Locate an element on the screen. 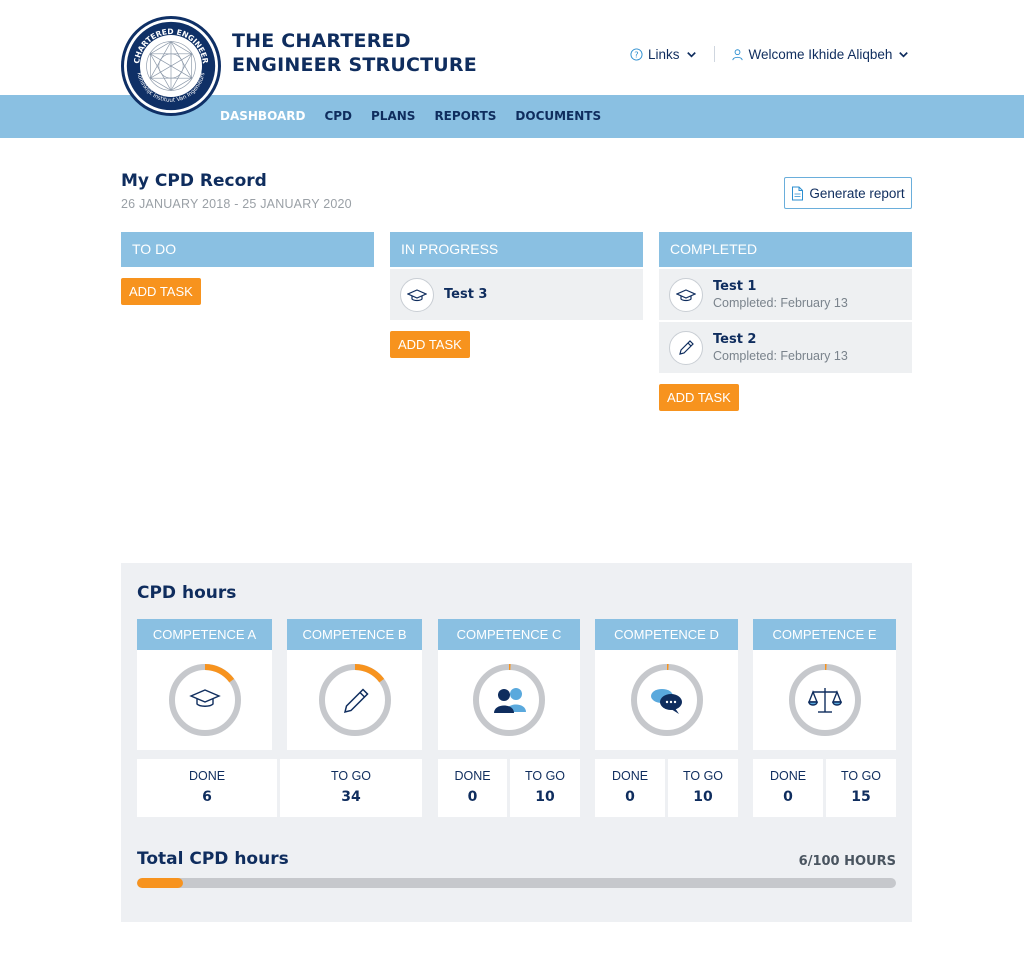  generate-report-button: Generate report is located at coordinates (848, 193).